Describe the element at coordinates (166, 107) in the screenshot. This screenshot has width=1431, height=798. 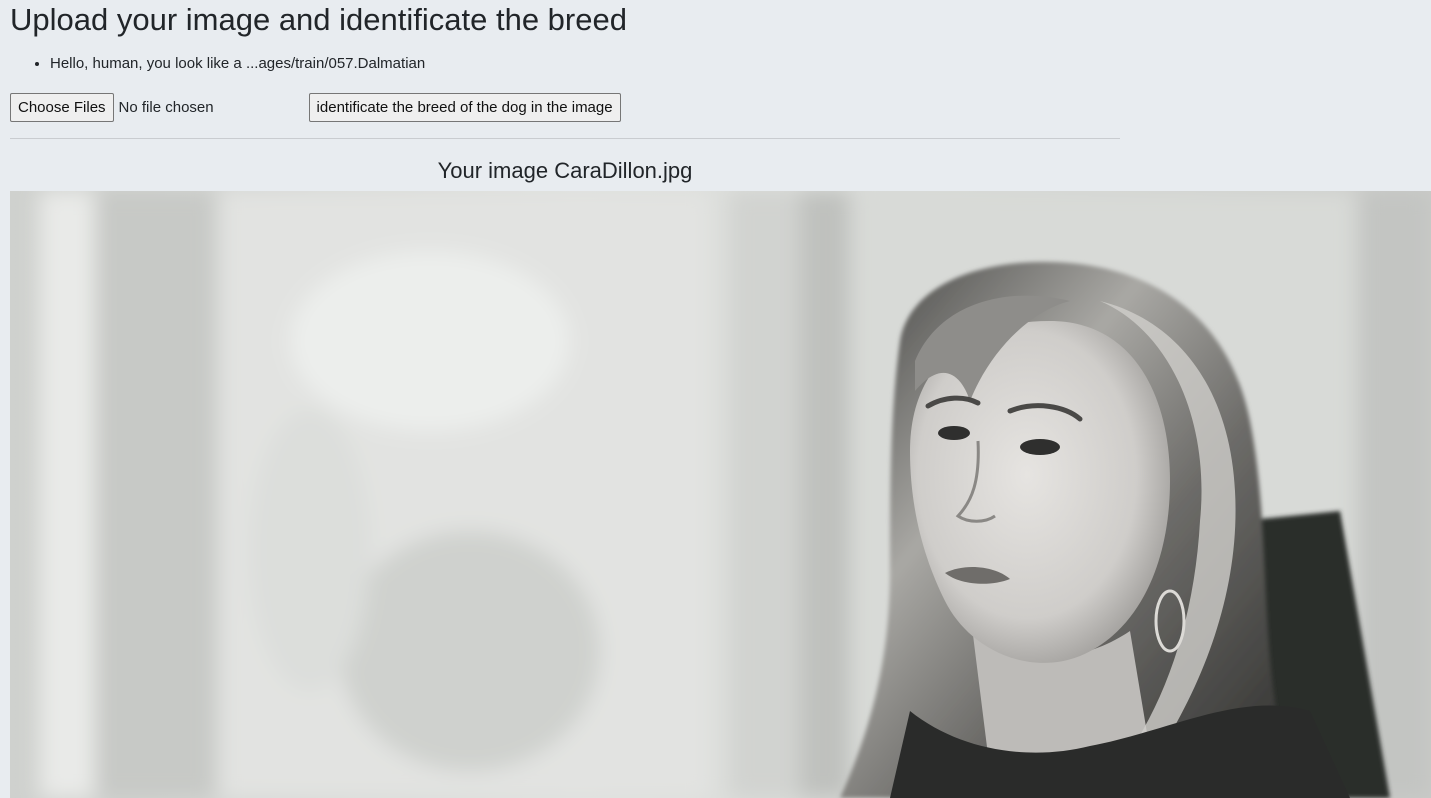
I see `file-status-text: No file chosen` at that location.